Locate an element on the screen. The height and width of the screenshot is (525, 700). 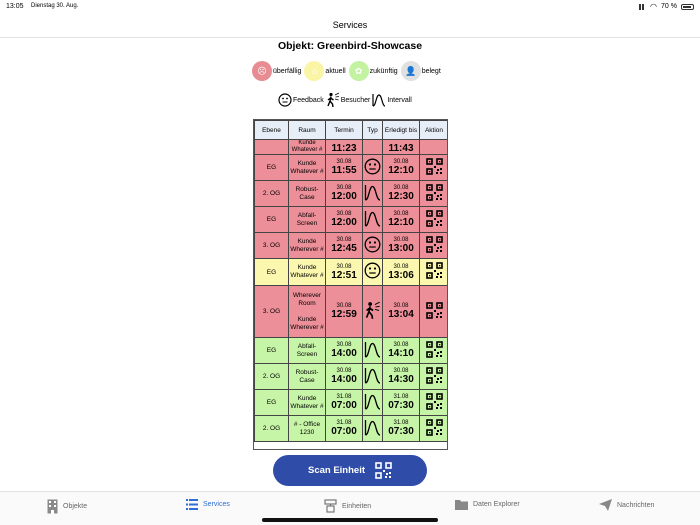
sad-face-icon: ☹ is located at coordinates (262, 71).